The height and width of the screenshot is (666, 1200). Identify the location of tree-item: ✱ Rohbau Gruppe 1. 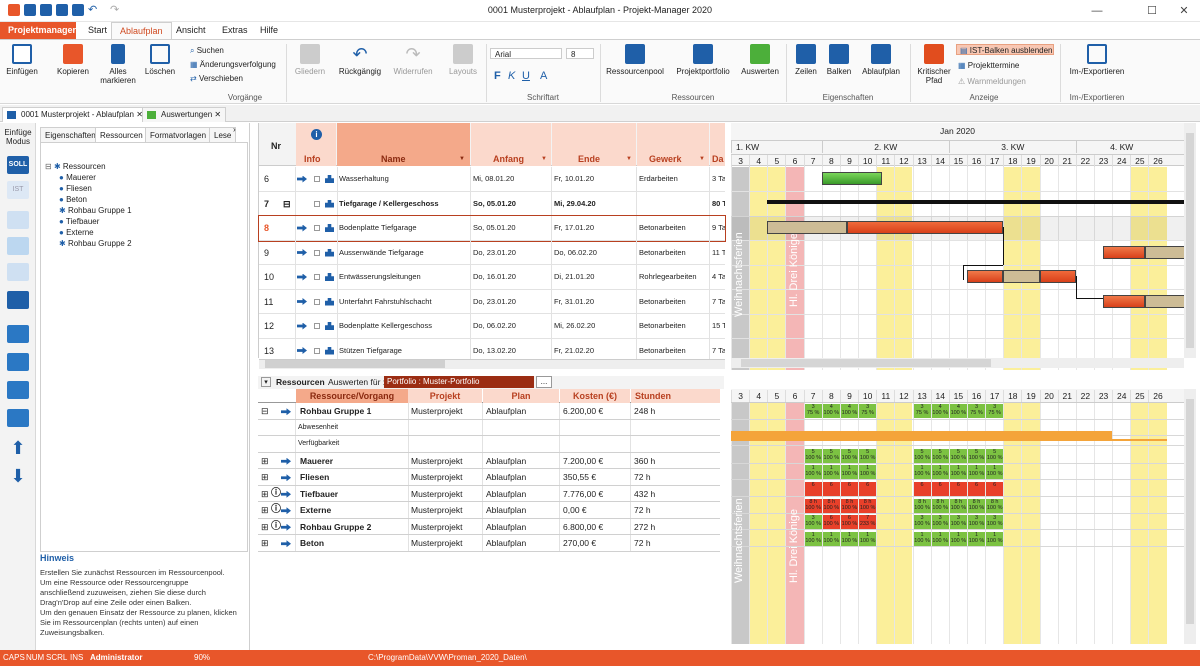
(95, 210).